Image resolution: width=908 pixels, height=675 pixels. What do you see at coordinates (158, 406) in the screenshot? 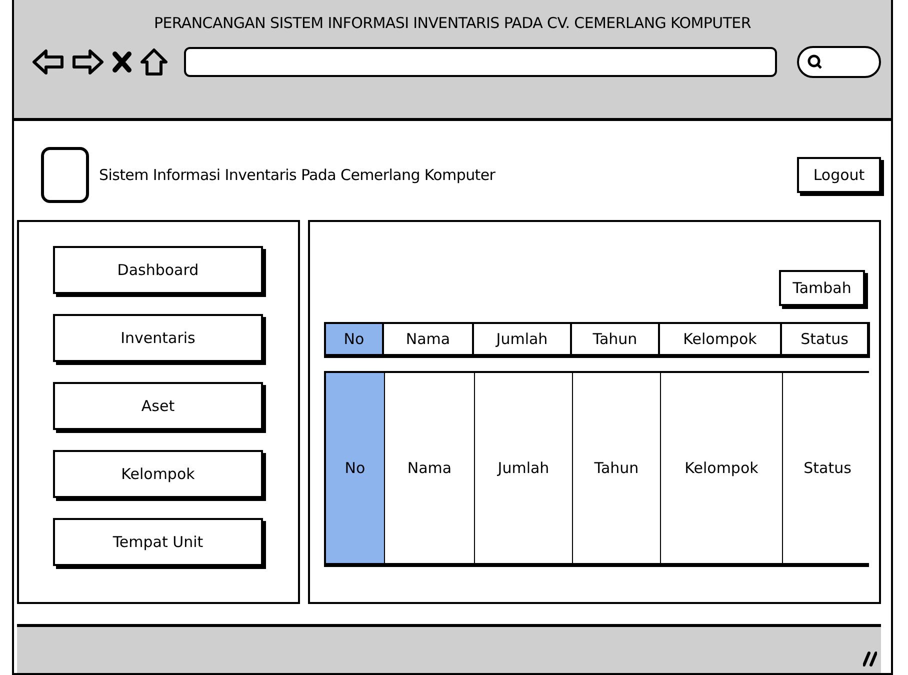
I see `sidebar-button: Aset` at bounding box center [158, 406].